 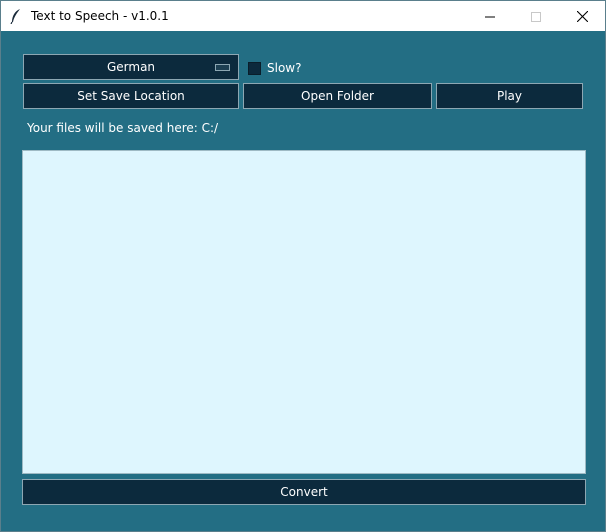 What do you see at coordinates (131, 96) in the screenshot?
I see `set-save-location-button: Set Save Location` at bounding box center [131, 96].